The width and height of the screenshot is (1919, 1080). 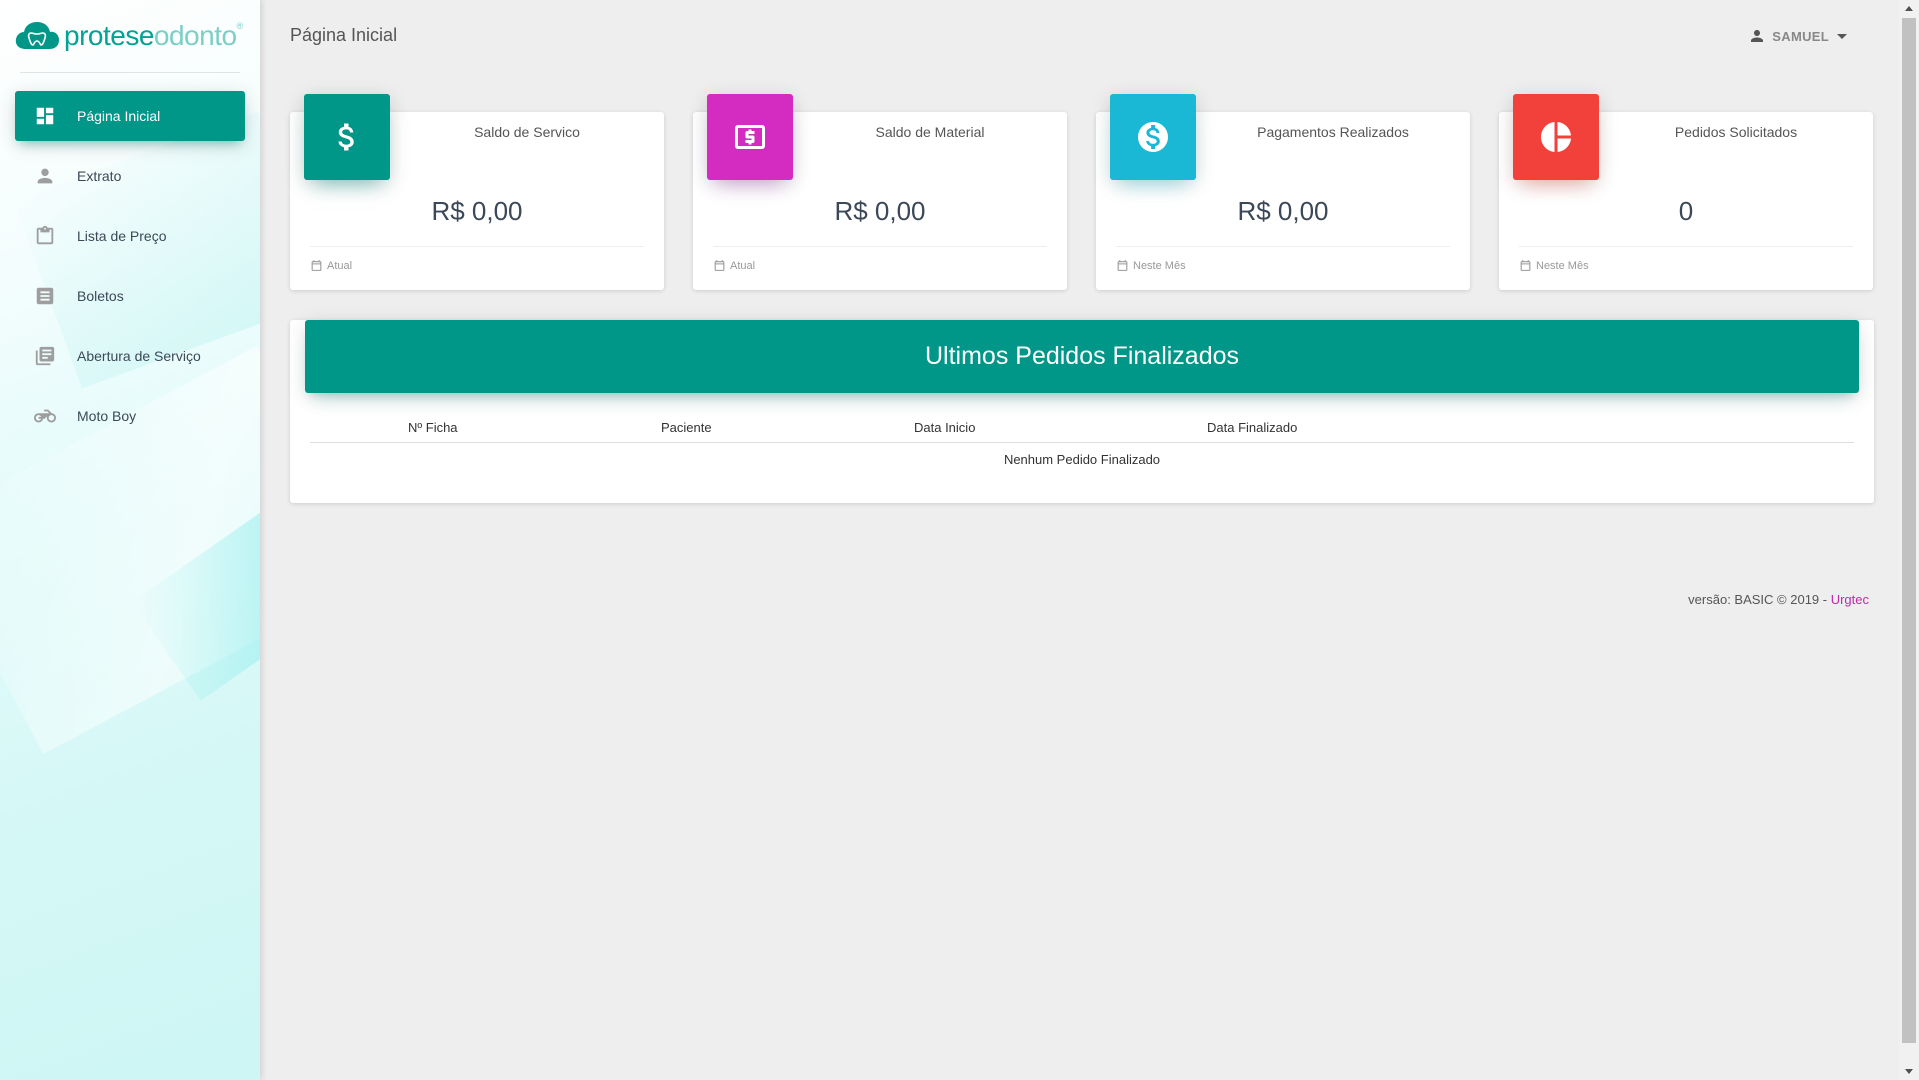 I want to click on user-name: SAMUEL, so click(x=1800, y=36).